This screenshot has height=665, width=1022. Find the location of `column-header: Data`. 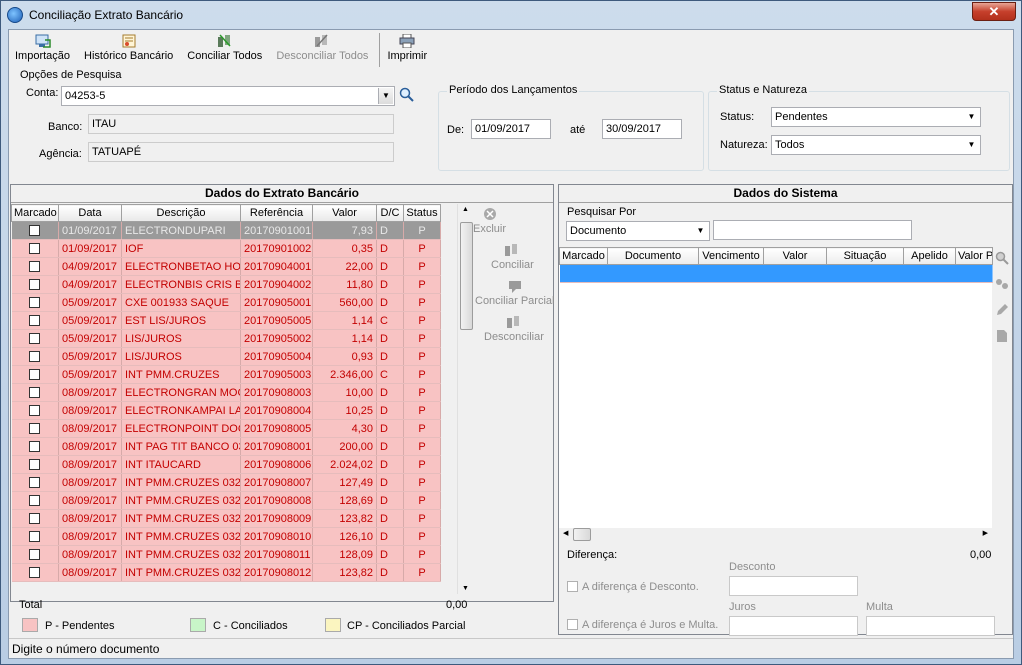

column-header: Data is located at coordinates (90, 213).